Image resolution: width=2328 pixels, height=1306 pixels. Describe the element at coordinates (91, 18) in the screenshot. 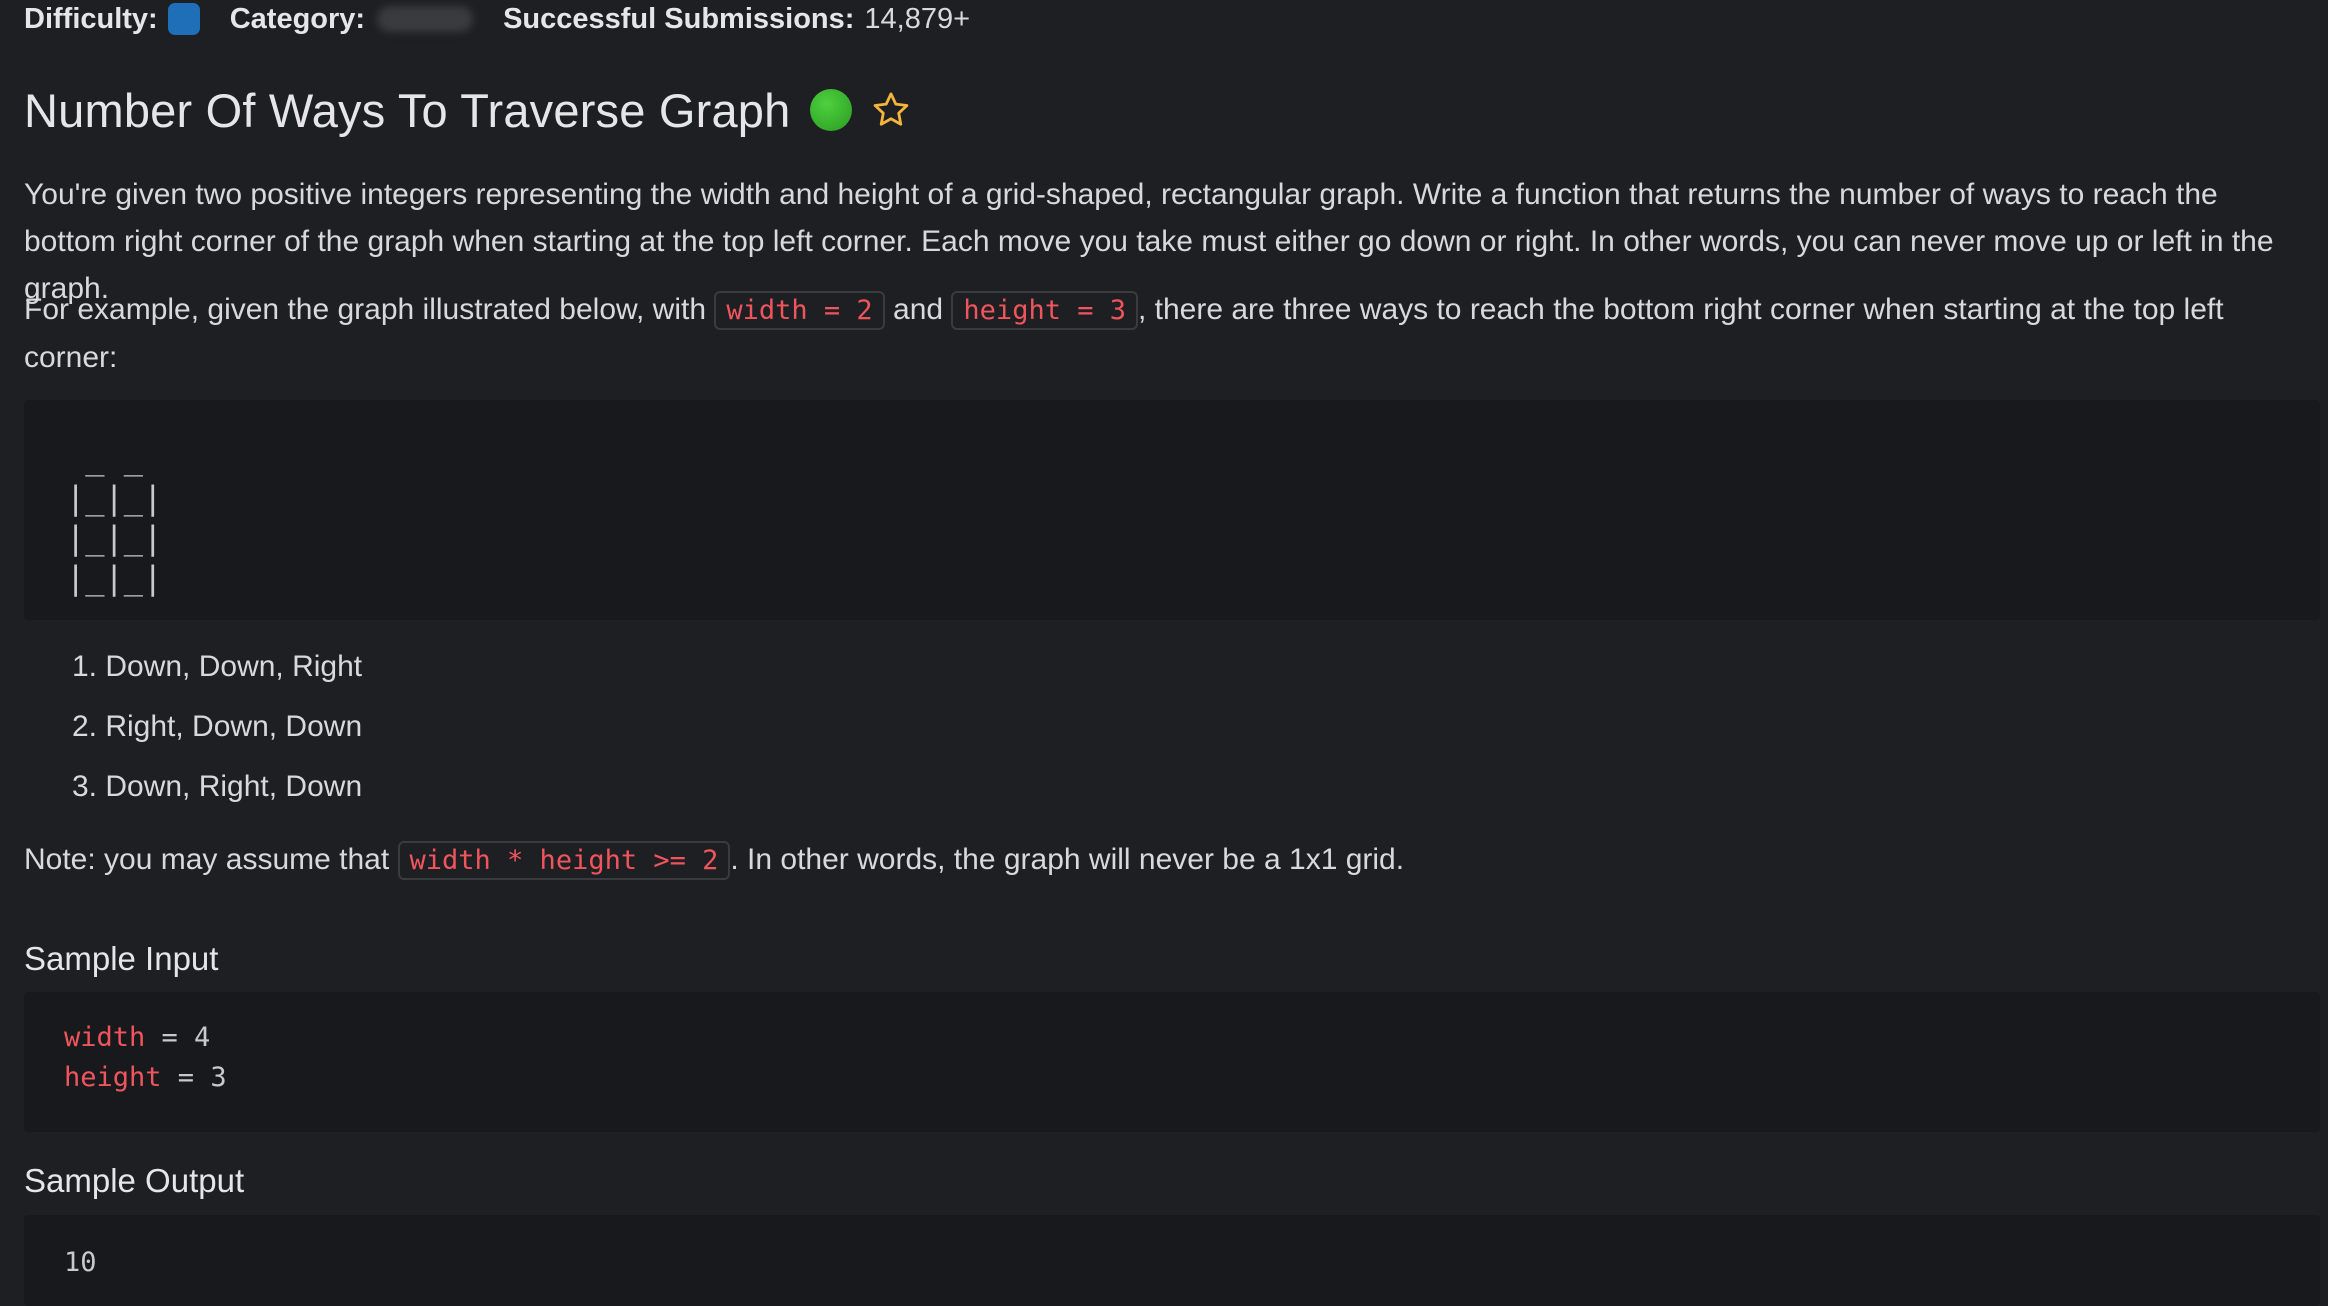

I see `difficulty-label: Difficulty:` at that location.